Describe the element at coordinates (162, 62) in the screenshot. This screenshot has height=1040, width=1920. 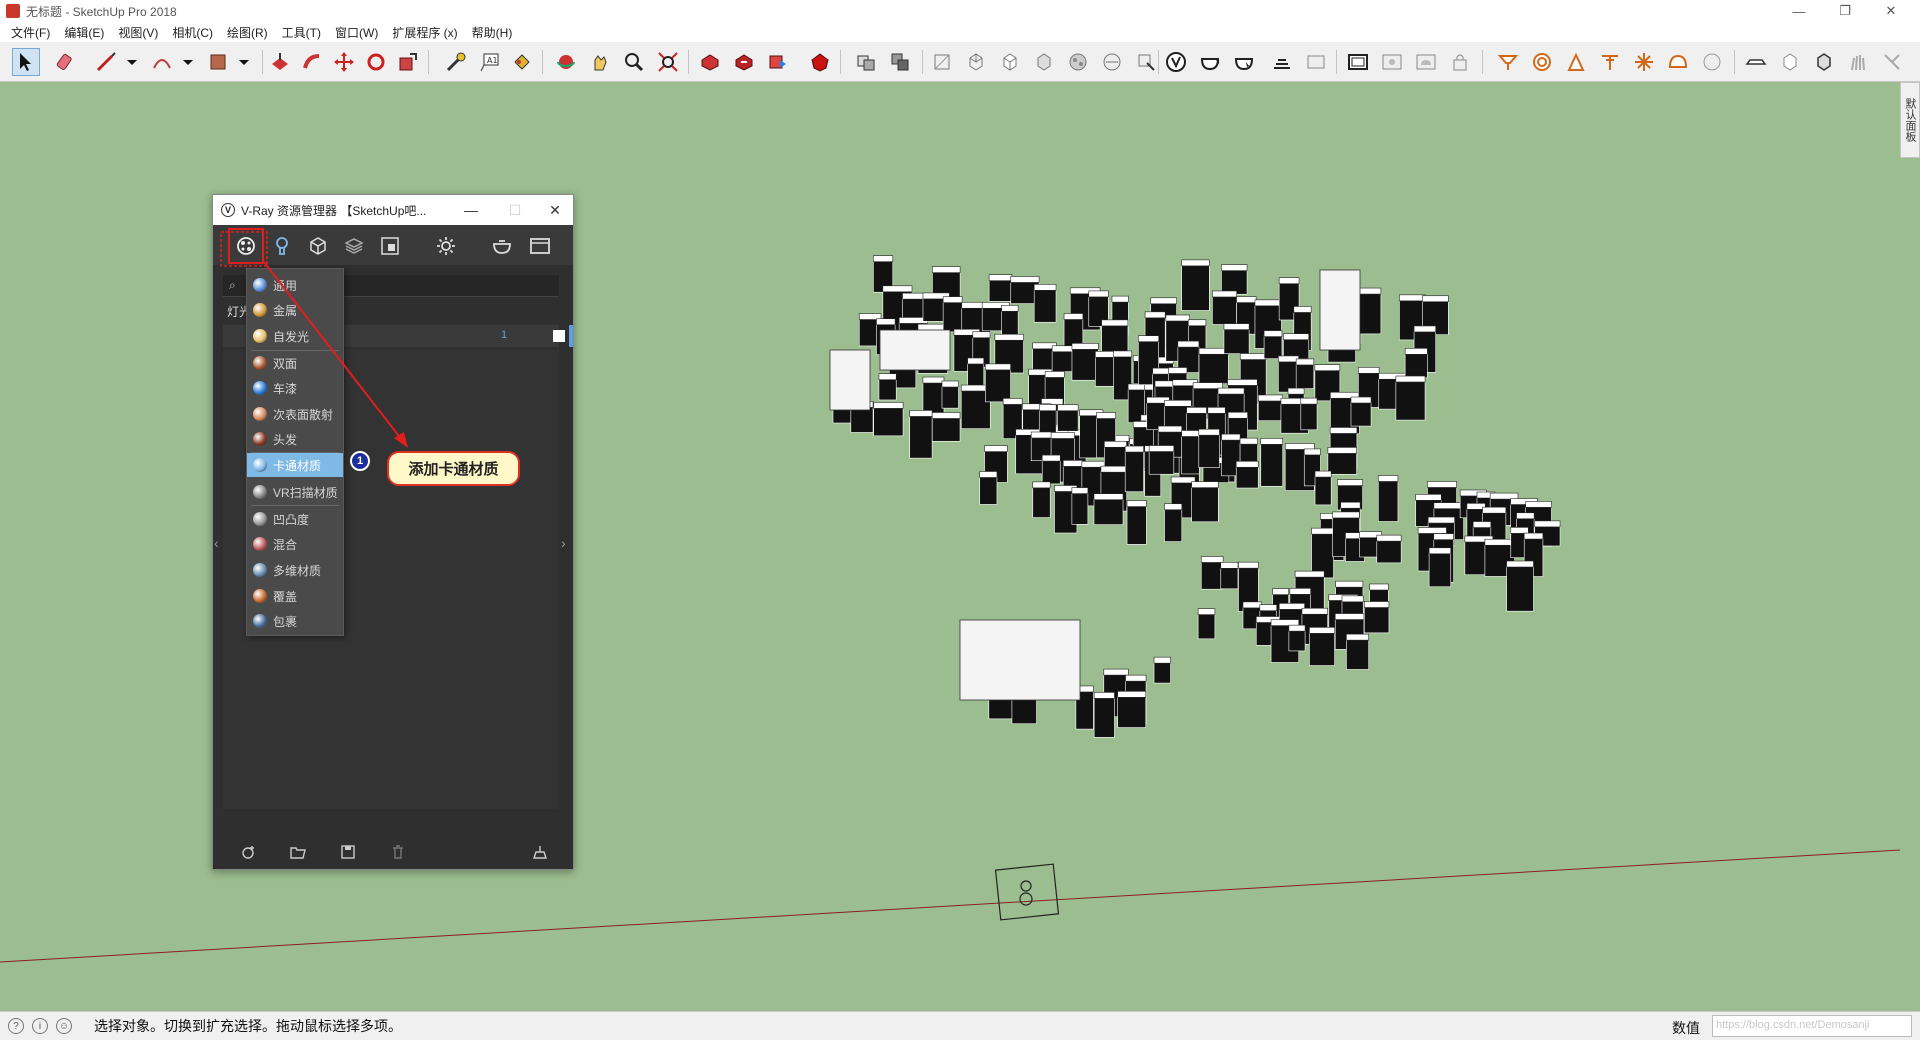
I see `arc-tool-icon` at that location.